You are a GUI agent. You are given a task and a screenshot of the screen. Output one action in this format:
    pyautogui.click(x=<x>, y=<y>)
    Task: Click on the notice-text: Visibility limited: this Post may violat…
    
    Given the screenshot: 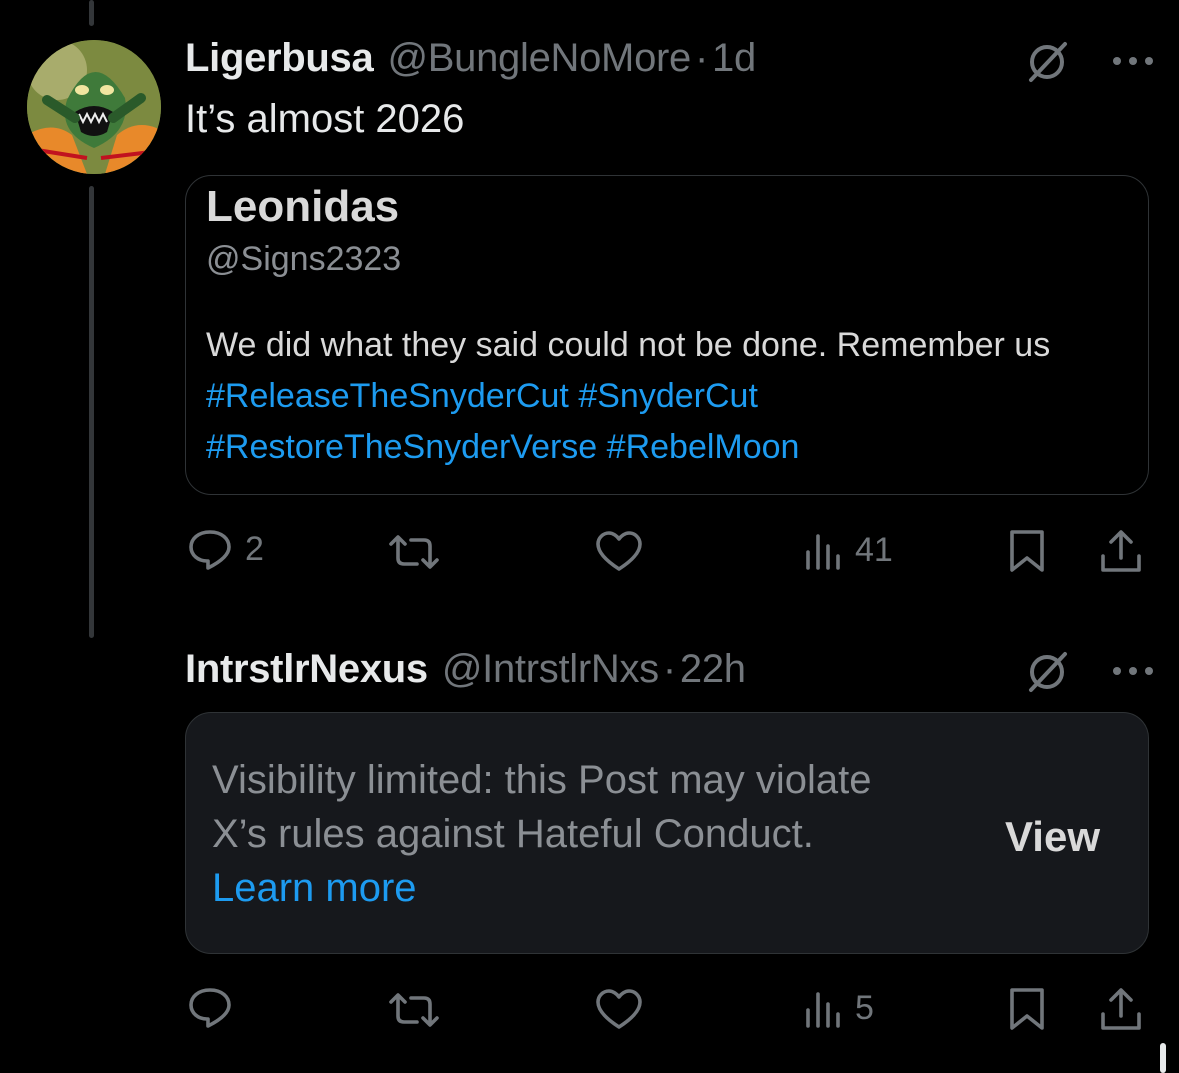 What is the action you would take?
    pyautogui.click(x=542, y=807)
    